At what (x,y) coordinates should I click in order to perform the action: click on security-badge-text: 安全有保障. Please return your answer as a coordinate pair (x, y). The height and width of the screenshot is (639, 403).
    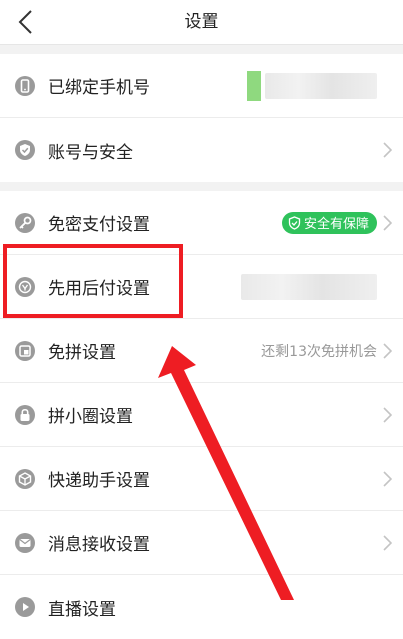
    Looking at the image, I should click on (336, 224).